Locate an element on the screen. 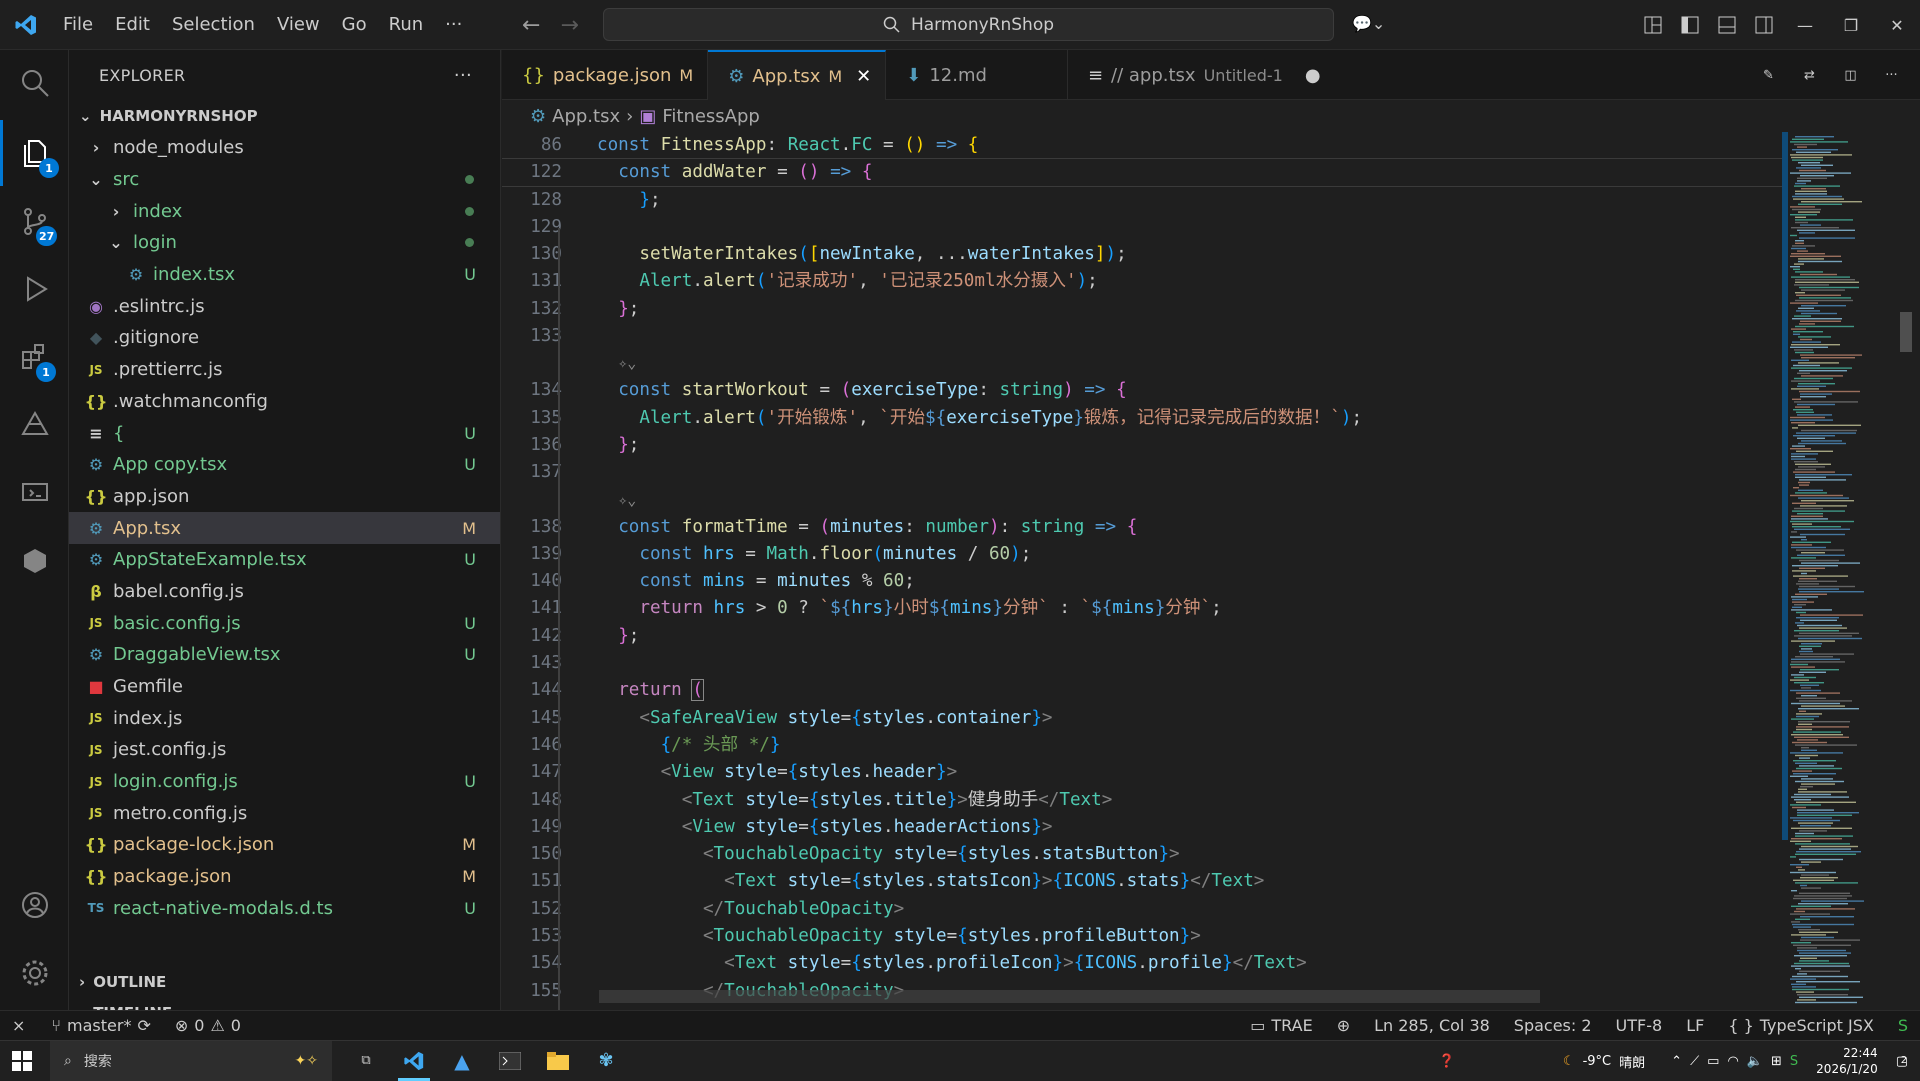 This screenshot has width=1920, height=1081. tray-app-icon: ⟋ is located at coordinates (1694, 1061).